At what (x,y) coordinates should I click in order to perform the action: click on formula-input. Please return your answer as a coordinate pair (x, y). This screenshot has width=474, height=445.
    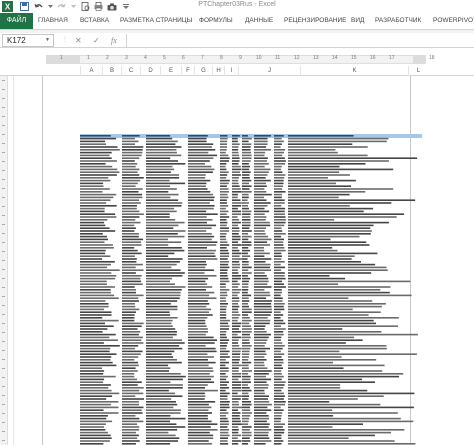
    Looking at the image, I should click on (299, 40).